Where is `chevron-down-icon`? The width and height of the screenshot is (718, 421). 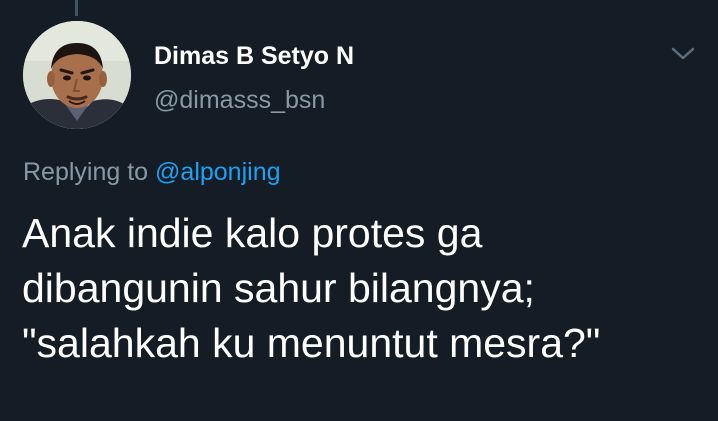 chevron-down-icon is located at coordinates (683, 53).